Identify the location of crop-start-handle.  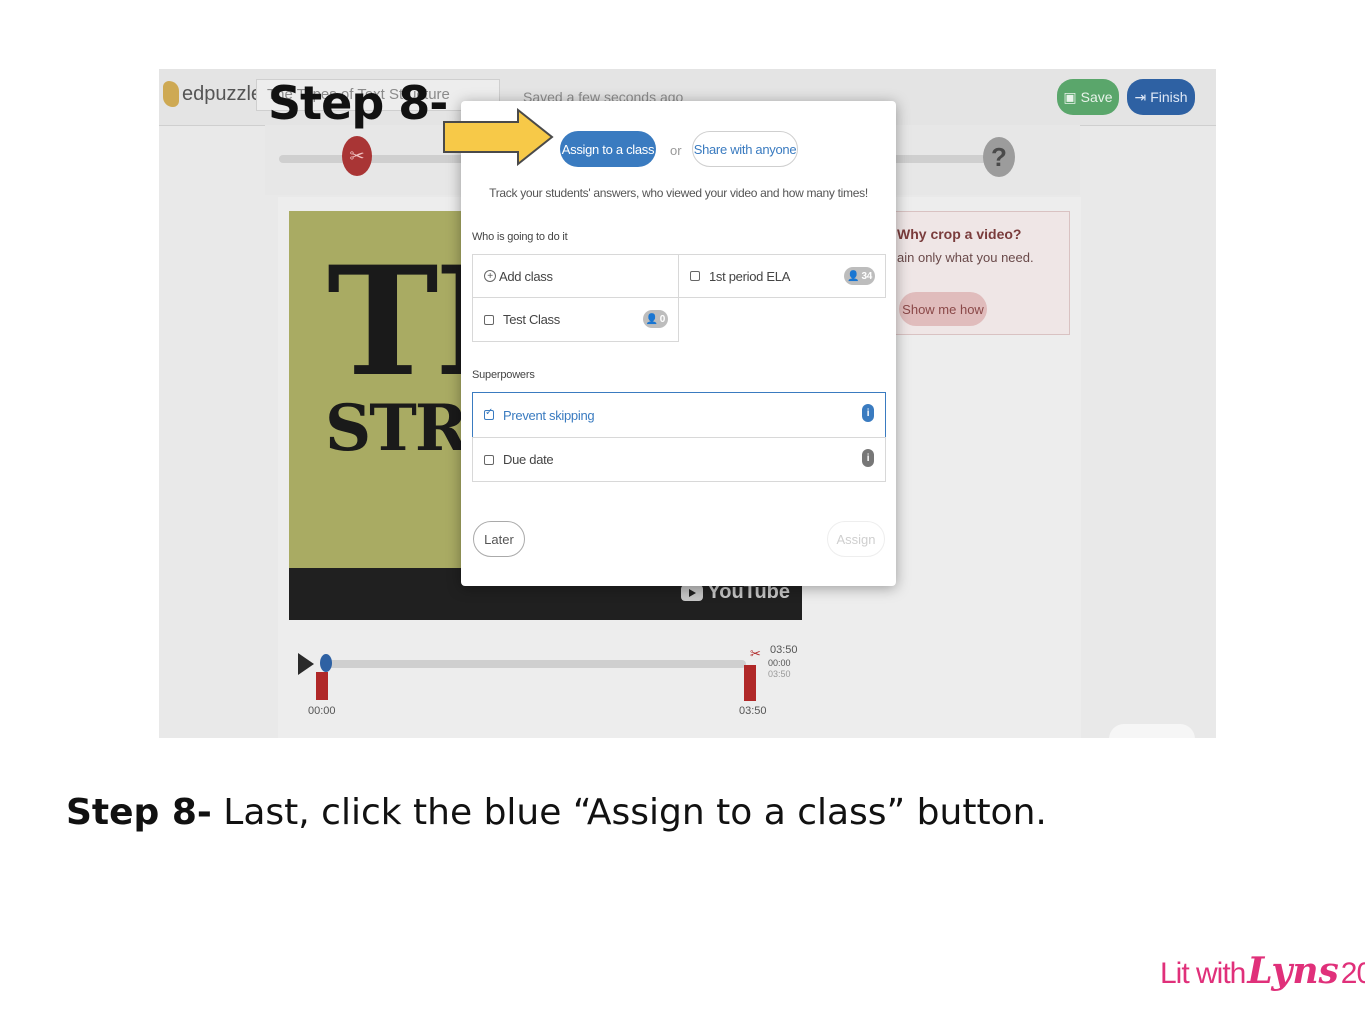
(322, 686).